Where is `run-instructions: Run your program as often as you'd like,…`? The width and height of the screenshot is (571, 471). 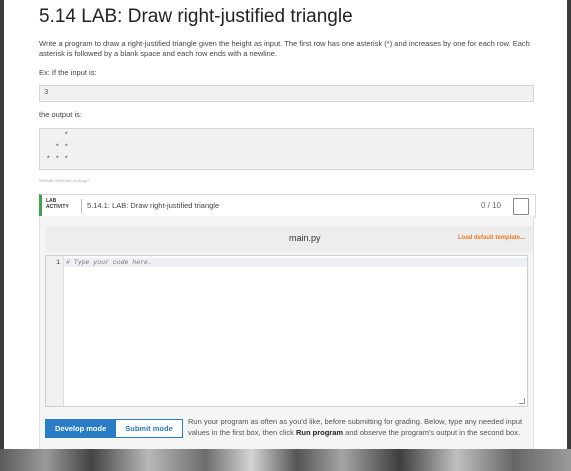 run-instructions: Run your program as often as you'd like,… is located at coordinates (355, 427).